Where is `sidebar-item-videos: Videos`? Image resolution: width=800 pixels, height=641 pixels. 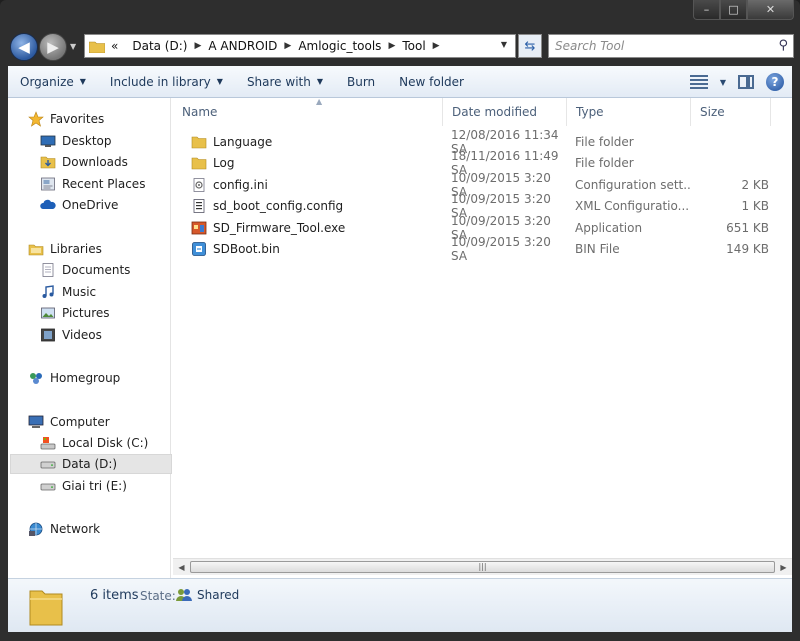 sidebar-item-videos: Videos is located at coordinates (71, 335).